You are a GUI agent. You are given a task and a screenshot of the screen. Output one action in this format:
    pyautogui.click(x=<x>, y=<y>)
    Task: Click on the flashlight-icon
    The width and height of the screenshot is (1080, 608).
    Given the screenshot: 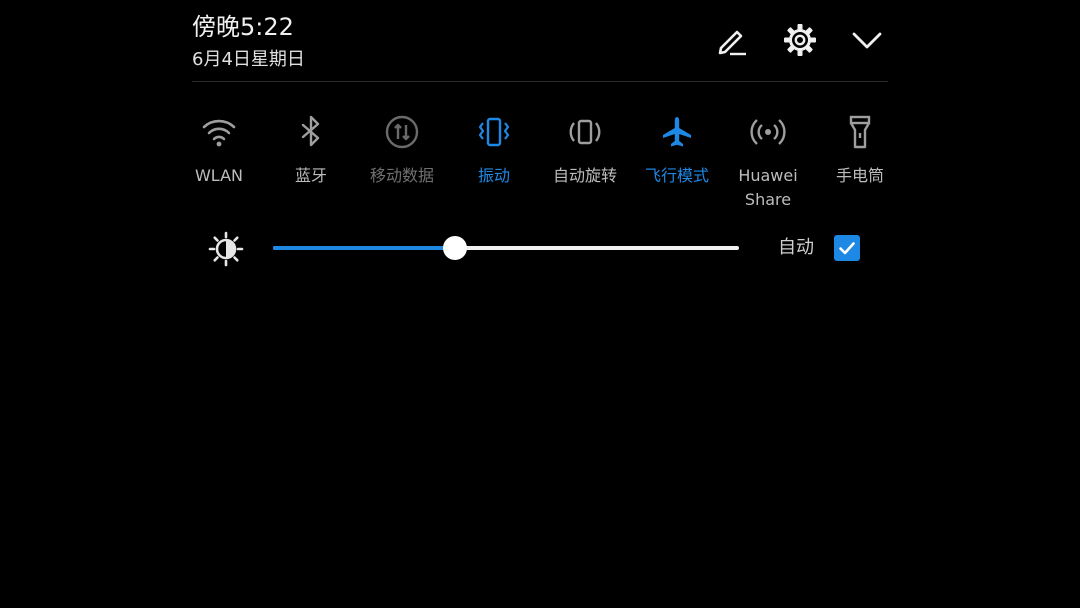 What is the action you would take?
    pyautogui.click(x=860, y=132)
    